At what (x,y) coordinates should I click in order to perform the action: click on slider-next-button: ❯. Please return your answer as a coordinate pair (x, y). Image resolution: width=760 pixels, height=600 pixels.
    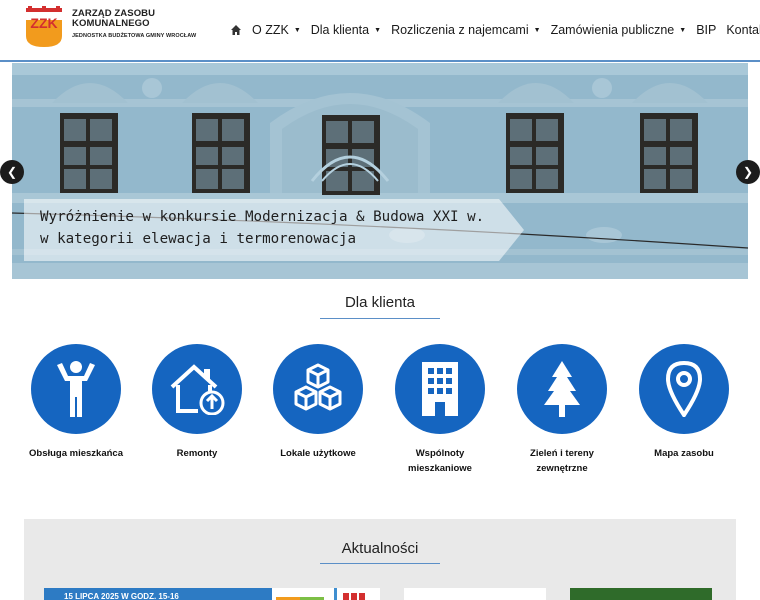
    Looking at the image, I should click on (748, 172).